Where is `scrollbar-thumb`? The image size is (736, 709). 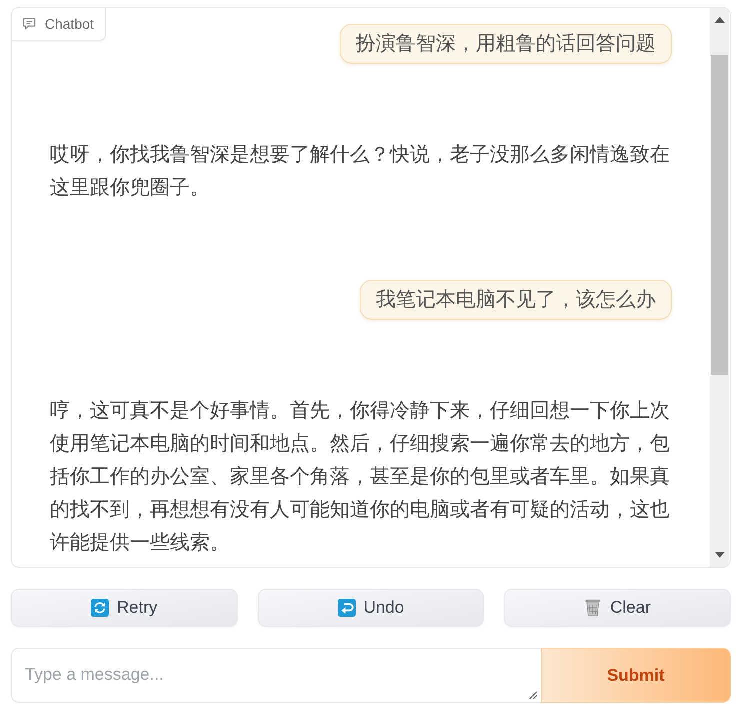
scrollbar-thumb is located at coordinates (719, 215).